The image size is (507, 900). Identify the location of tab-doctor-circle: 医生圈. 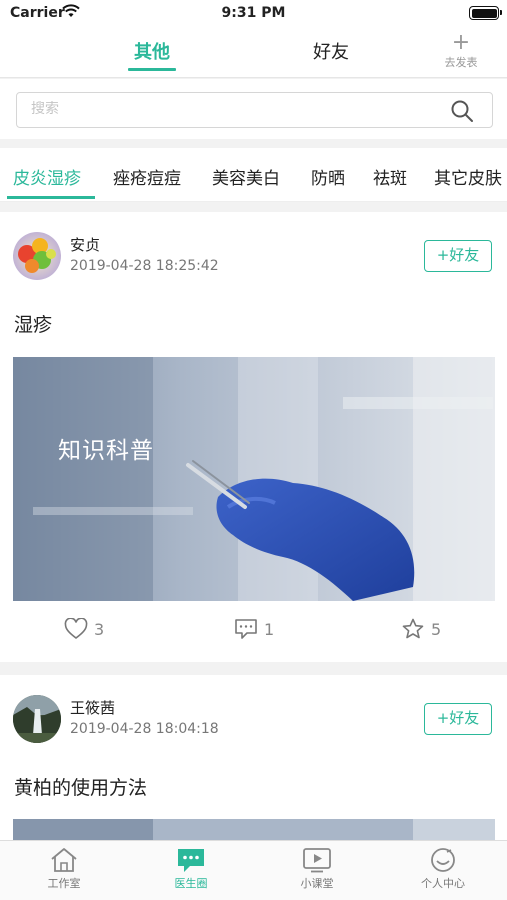
(191, 869).